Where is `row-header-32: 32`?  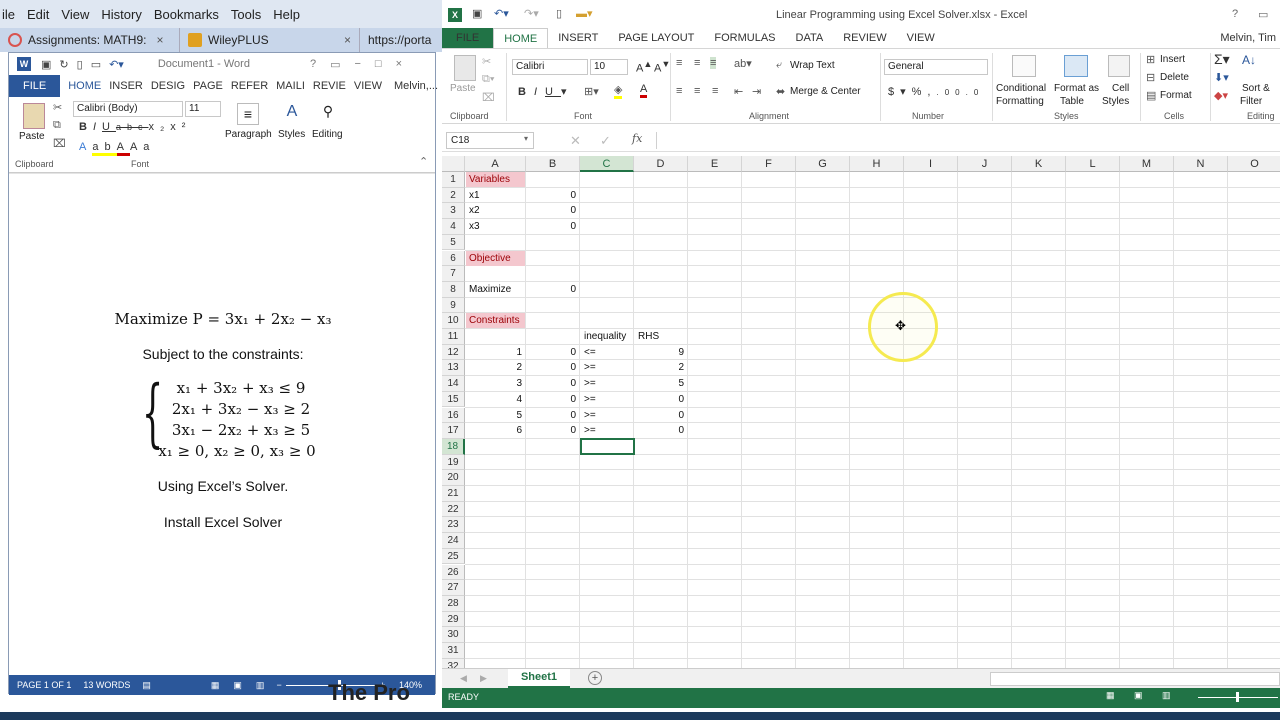
row-header-32: 32 is located at coordinates (453, 663).